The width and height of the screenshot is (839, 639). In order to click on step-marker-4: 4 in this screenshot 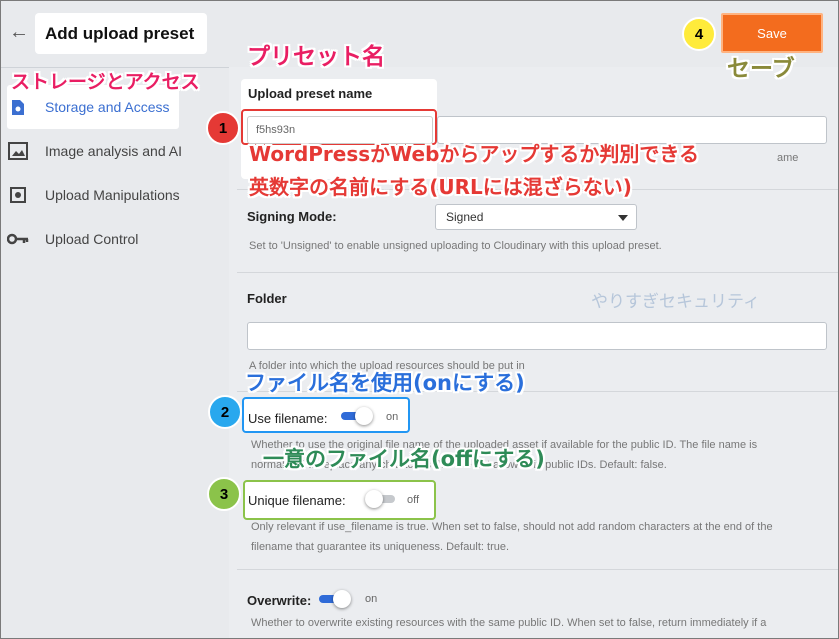, I will do `click(699, 34)`.